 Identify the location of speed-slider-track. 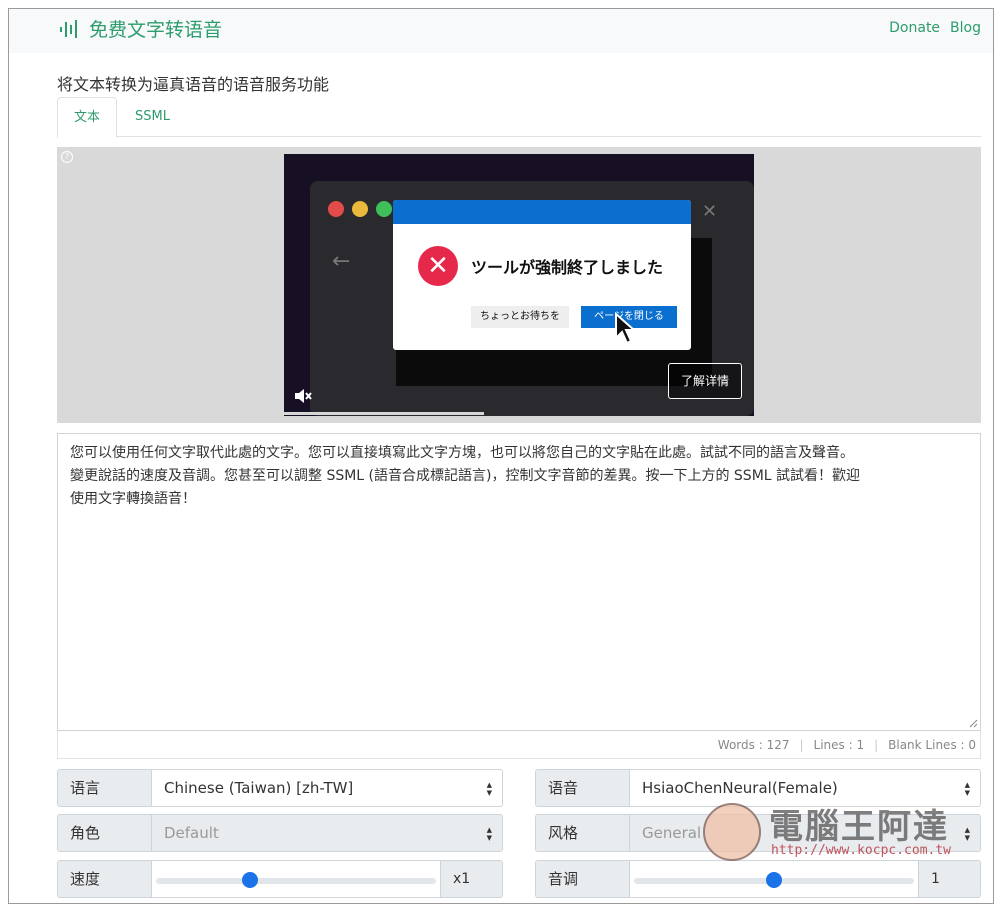
(296, 881).